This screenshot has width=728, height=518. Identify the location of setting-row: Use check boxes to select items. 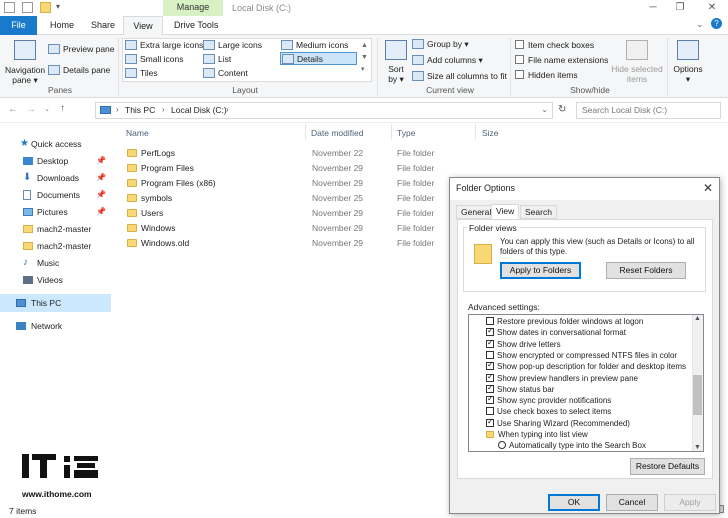
(581, 411).